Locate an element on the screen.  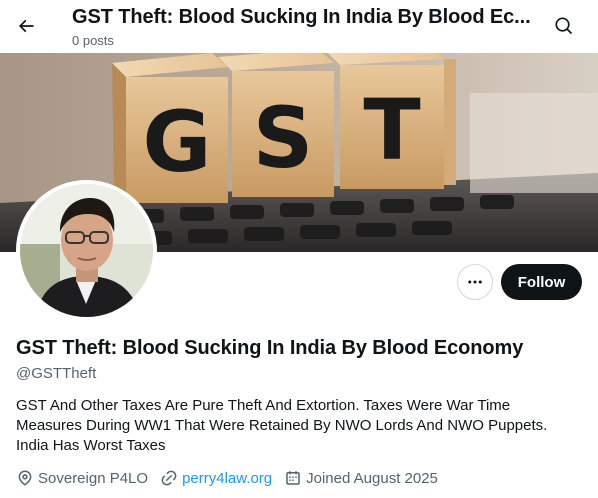
posts-count: 0 posts is located at coordinates (93, 40).